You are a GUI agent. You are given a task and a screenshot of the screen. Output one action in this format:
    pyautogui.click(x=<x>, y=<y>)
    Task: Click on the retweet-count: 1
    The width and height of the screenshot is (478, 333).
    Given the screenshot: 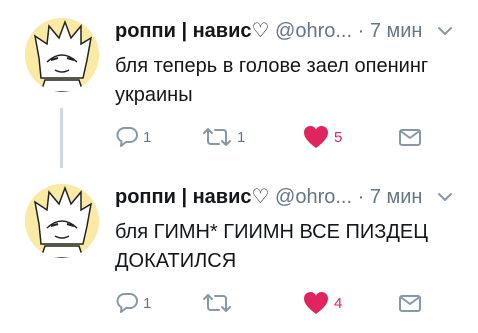 What is the action you would take?
    pyautogui.click(x=241, y=137)
    